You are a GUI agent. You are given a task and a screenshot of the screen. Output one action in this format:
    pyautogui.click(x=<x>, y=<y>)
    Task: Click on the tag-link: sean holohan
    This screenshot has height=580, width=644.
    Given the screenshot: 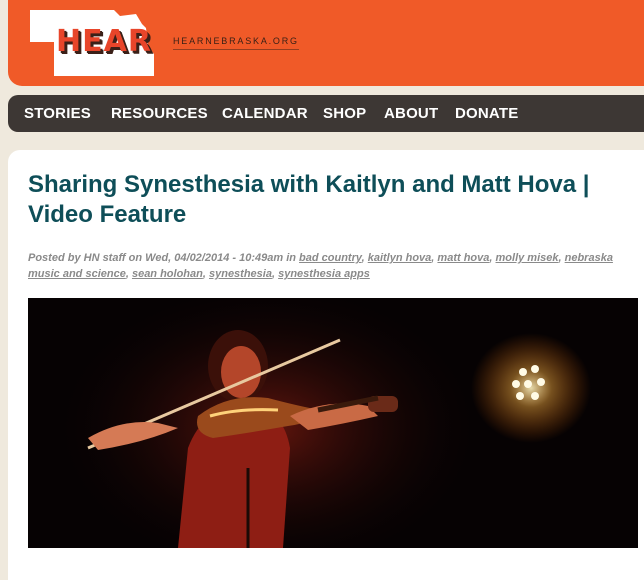 What is the action you would take?
    pyautogui.click(x=167, y=274)
    